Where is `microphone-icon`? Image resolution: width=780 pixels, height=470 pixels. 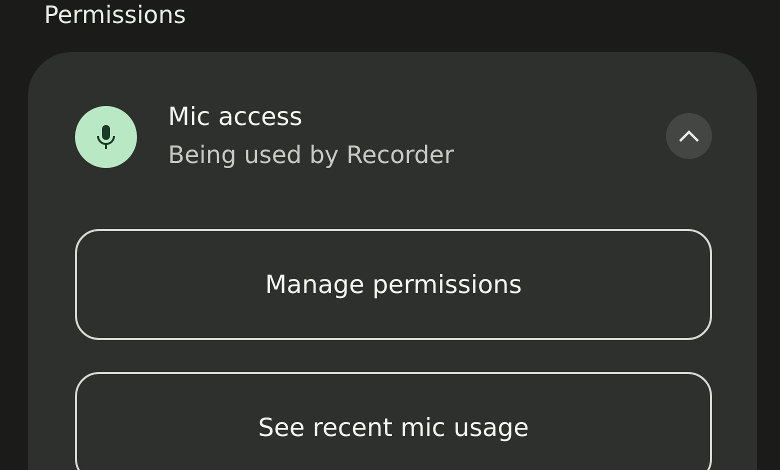
microphone-icon is located at coordinates (106, 137).